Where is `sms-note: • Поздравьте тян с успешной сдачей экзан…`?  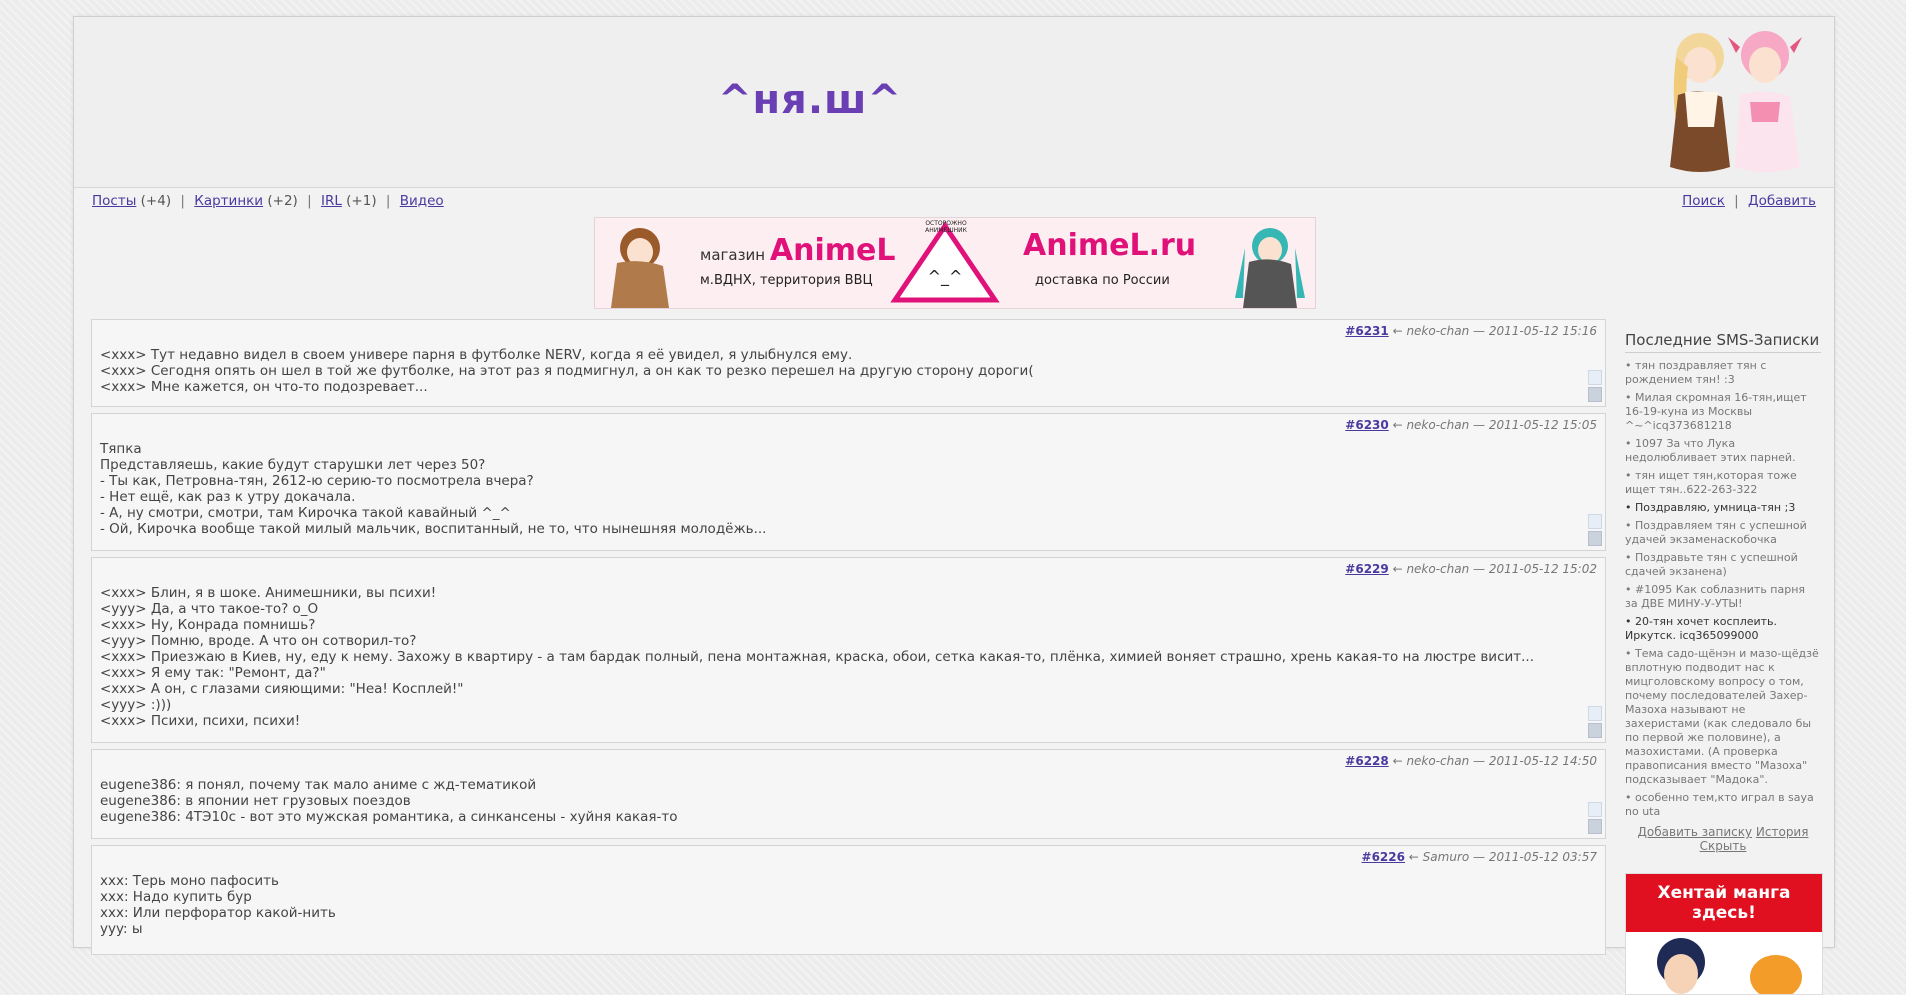 sms-note: • Поздравьте тян с успешной сдачей экзан… is located at coordinates (1711, 564).